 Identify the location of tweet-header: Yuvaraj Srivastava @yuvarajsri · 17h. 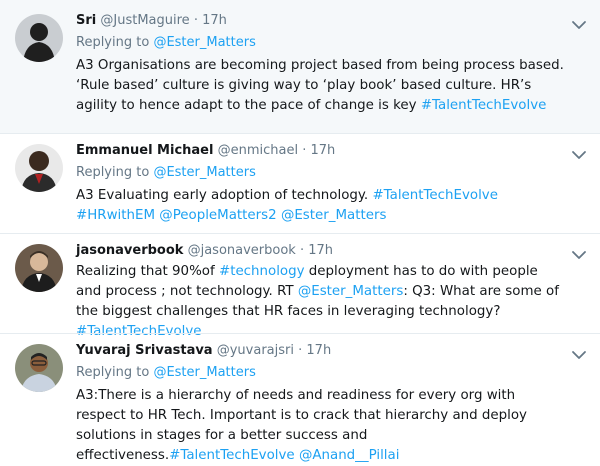
(320, 351).